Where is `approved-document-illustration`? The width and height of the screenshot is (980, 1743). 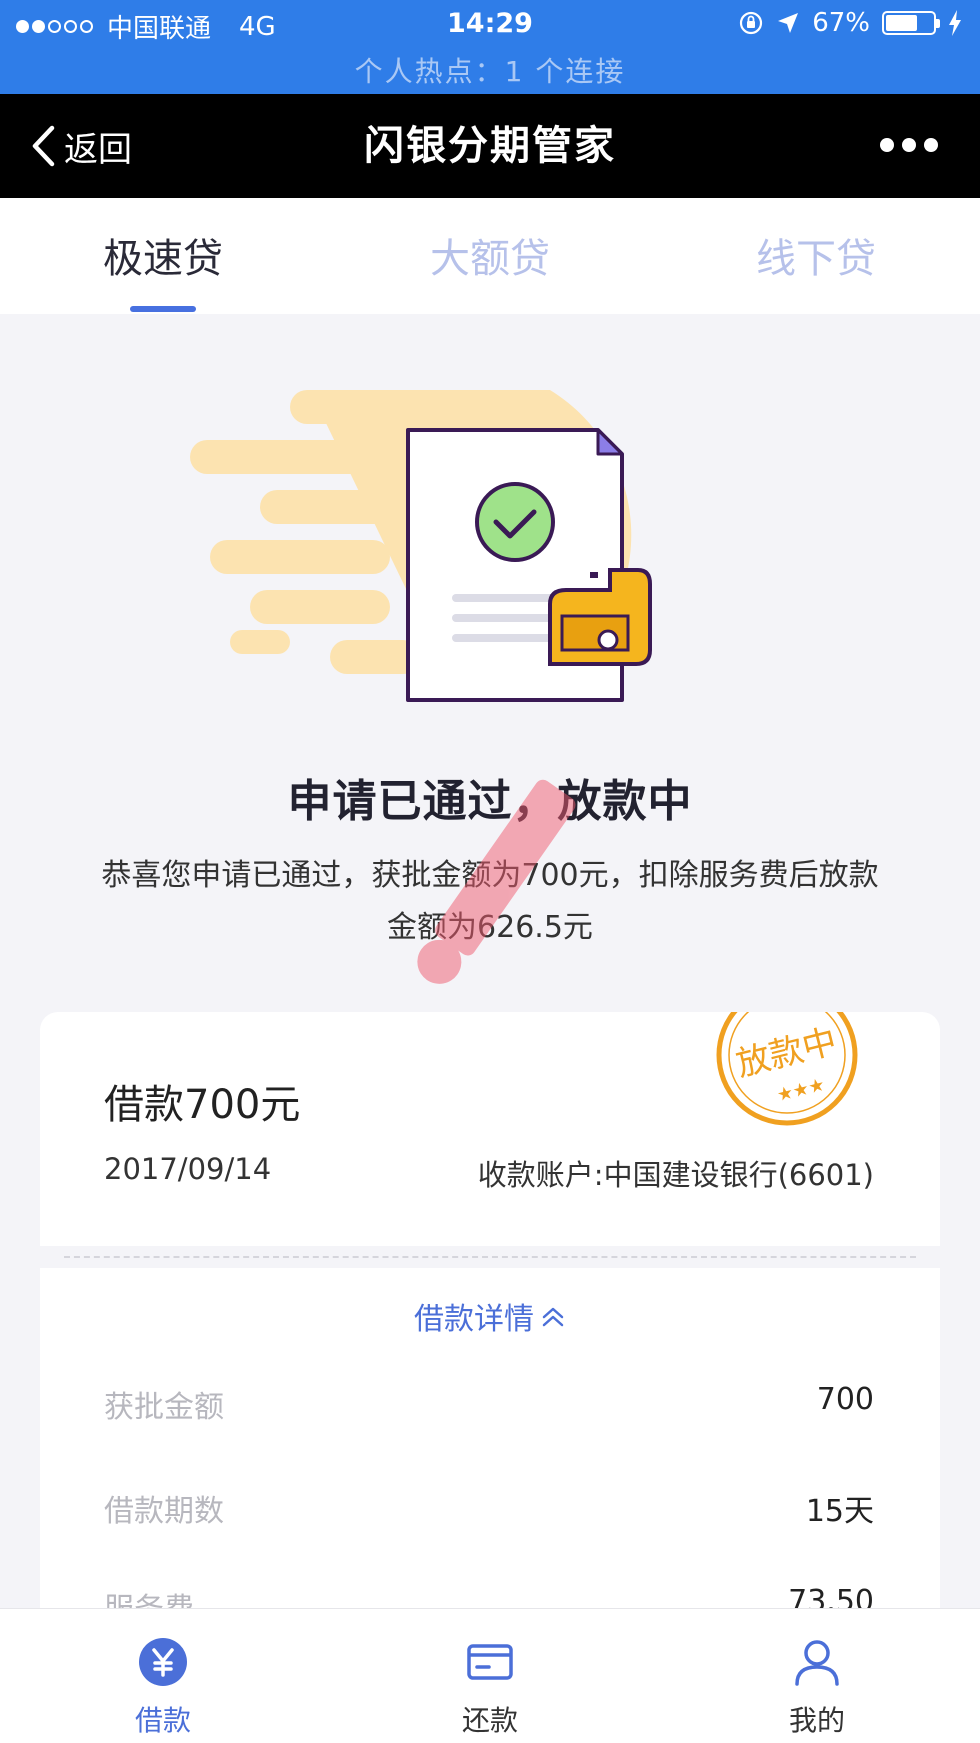
approved-document-illustration is located at coordinates (421, 546).